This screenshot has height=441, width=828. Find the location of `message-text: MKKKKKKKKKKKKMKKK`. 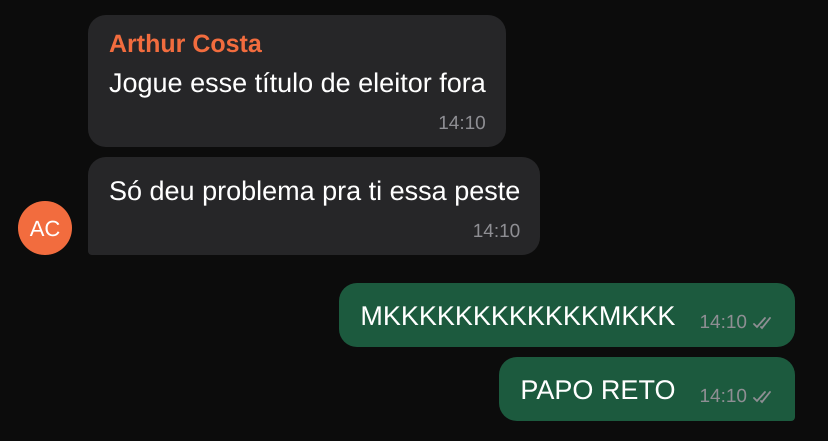

message-text: MKKKKKKKKKKKKMKKK is located at coordinates (518, 316).